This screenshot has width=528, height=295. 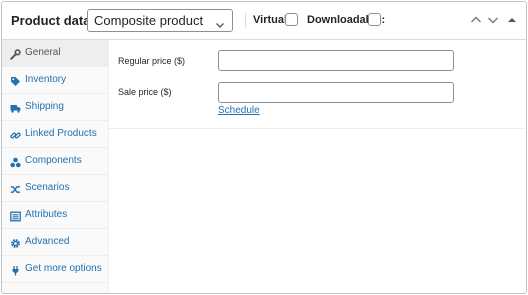 What do you see at coordinates (493, 20) in the screenshot?
I see `move-down-icon` at bounding box center [493, 20].